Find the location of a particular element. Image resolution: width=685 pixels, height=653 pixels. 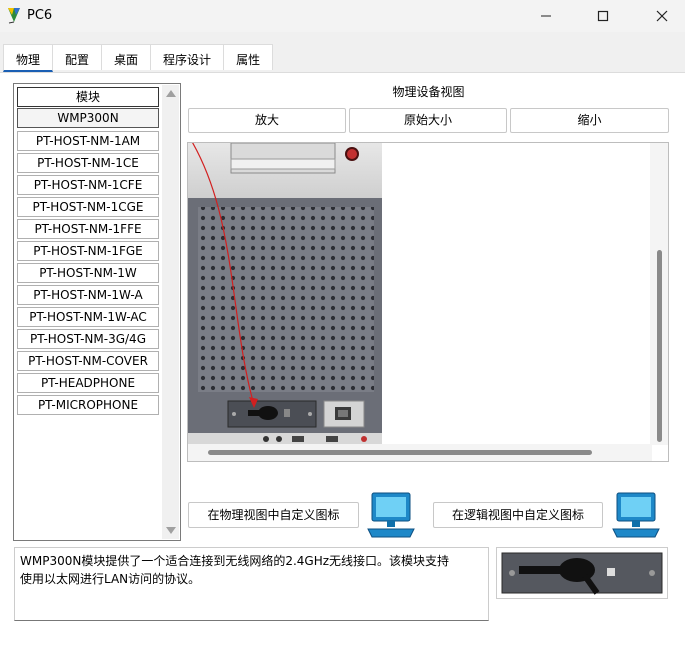

viewport-vertical-scroll-thumb is located at coordinates (659, 346).